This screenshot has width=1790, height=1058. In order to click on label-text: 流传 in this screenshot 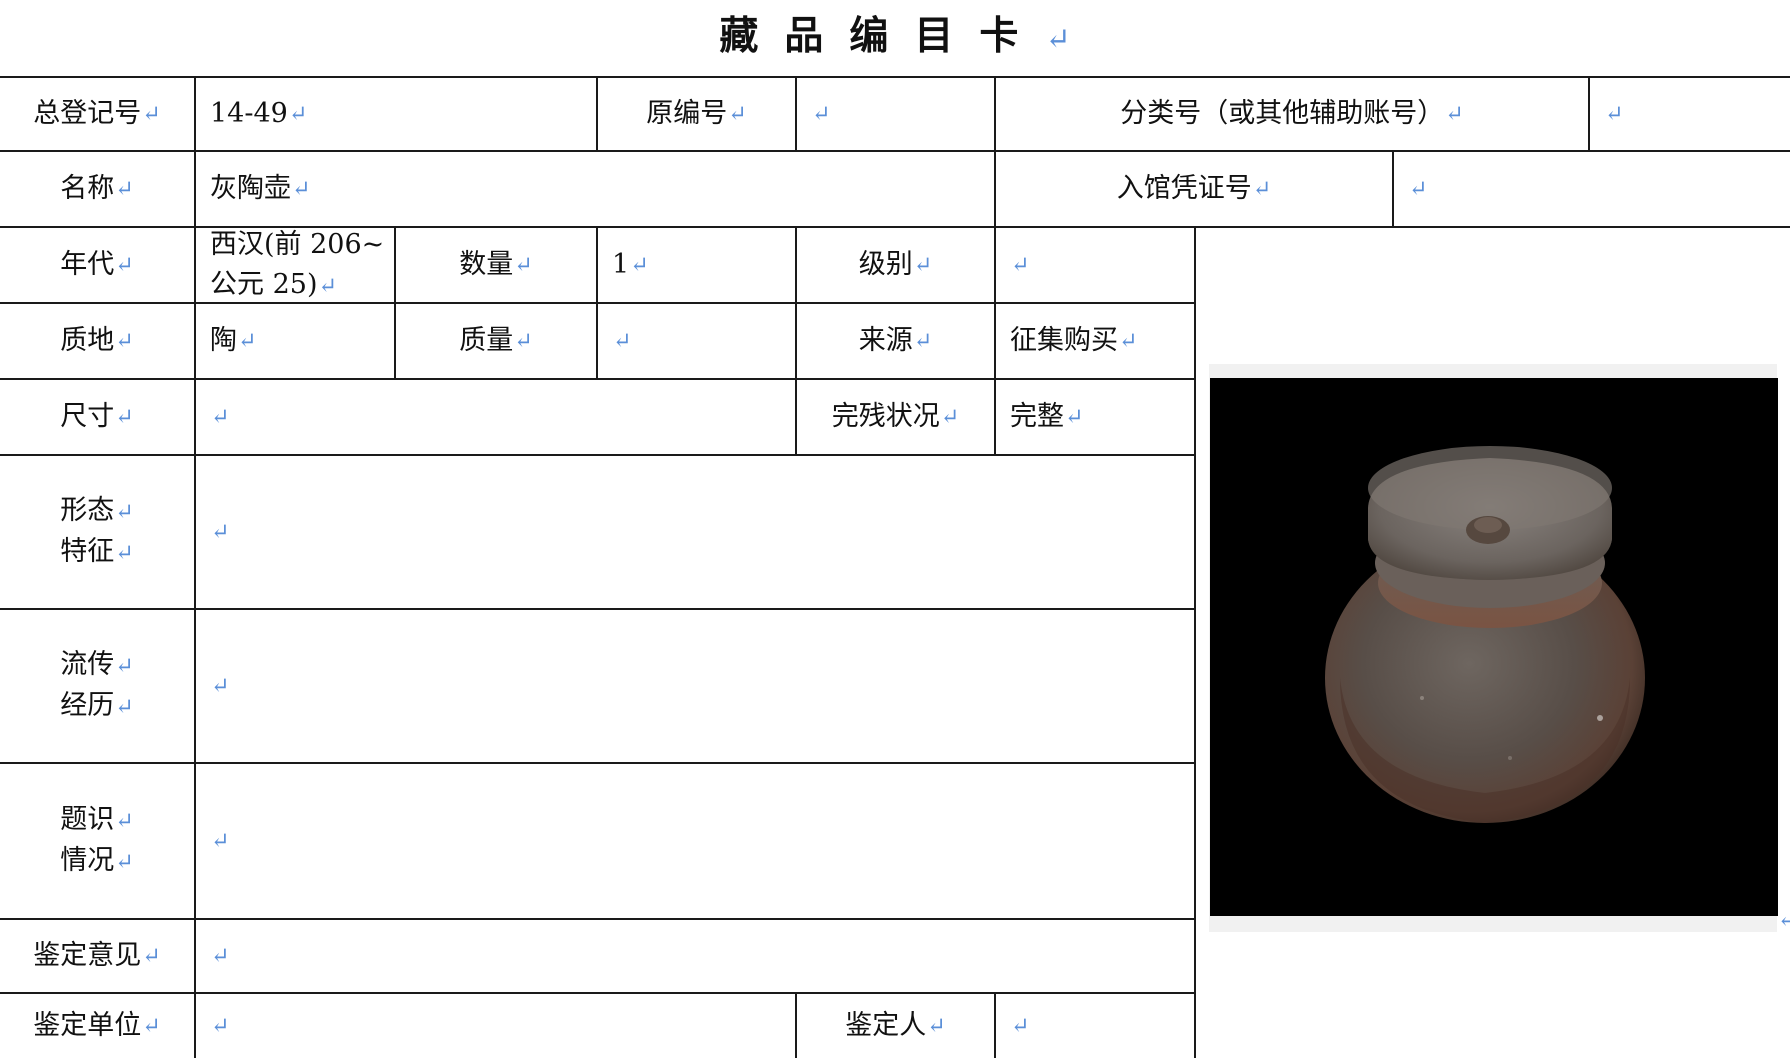, I will do `click(87, 664)`.